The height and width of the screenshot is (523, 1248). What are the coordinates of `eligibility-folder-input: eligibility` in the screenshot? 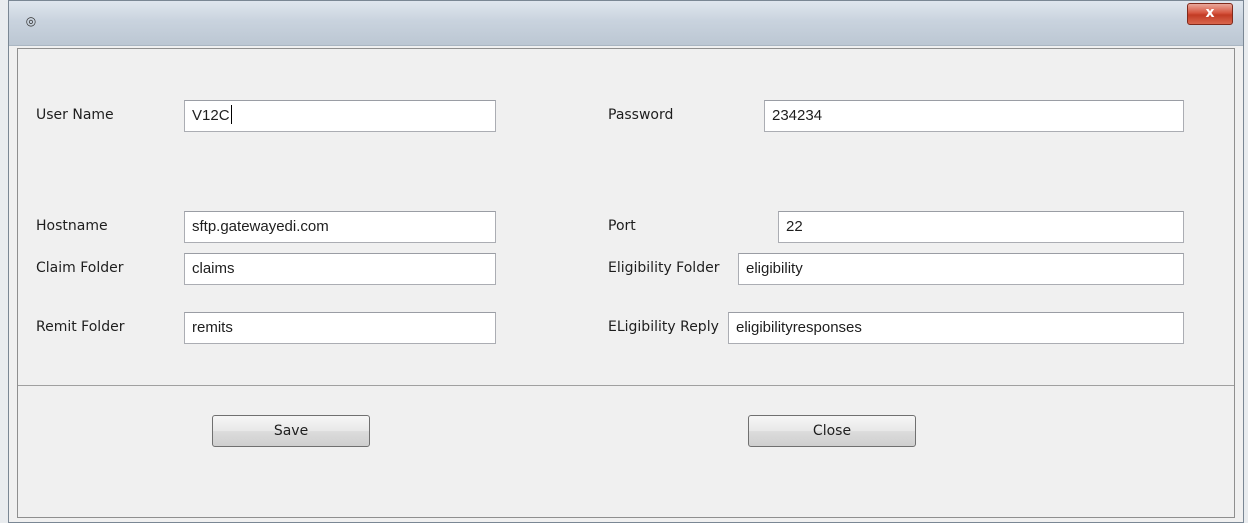 It's located at (961, 269).